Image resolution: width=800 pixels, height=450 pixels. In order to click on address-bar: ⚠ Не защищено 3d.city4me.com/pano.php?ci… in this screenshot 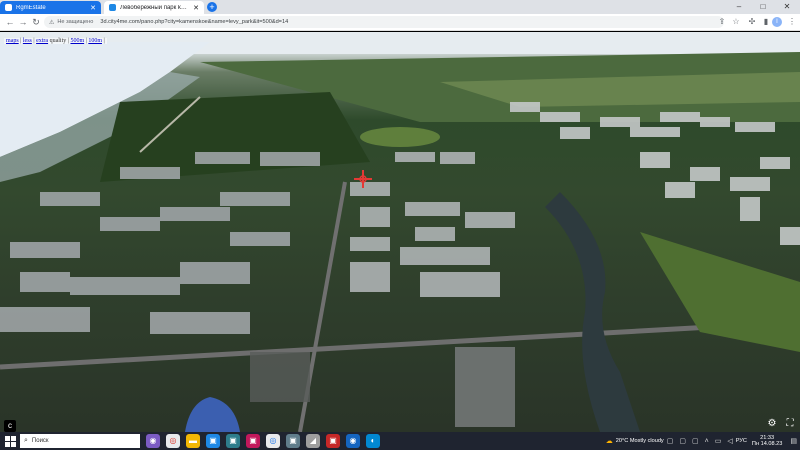, I will do `click(384, 22)`.